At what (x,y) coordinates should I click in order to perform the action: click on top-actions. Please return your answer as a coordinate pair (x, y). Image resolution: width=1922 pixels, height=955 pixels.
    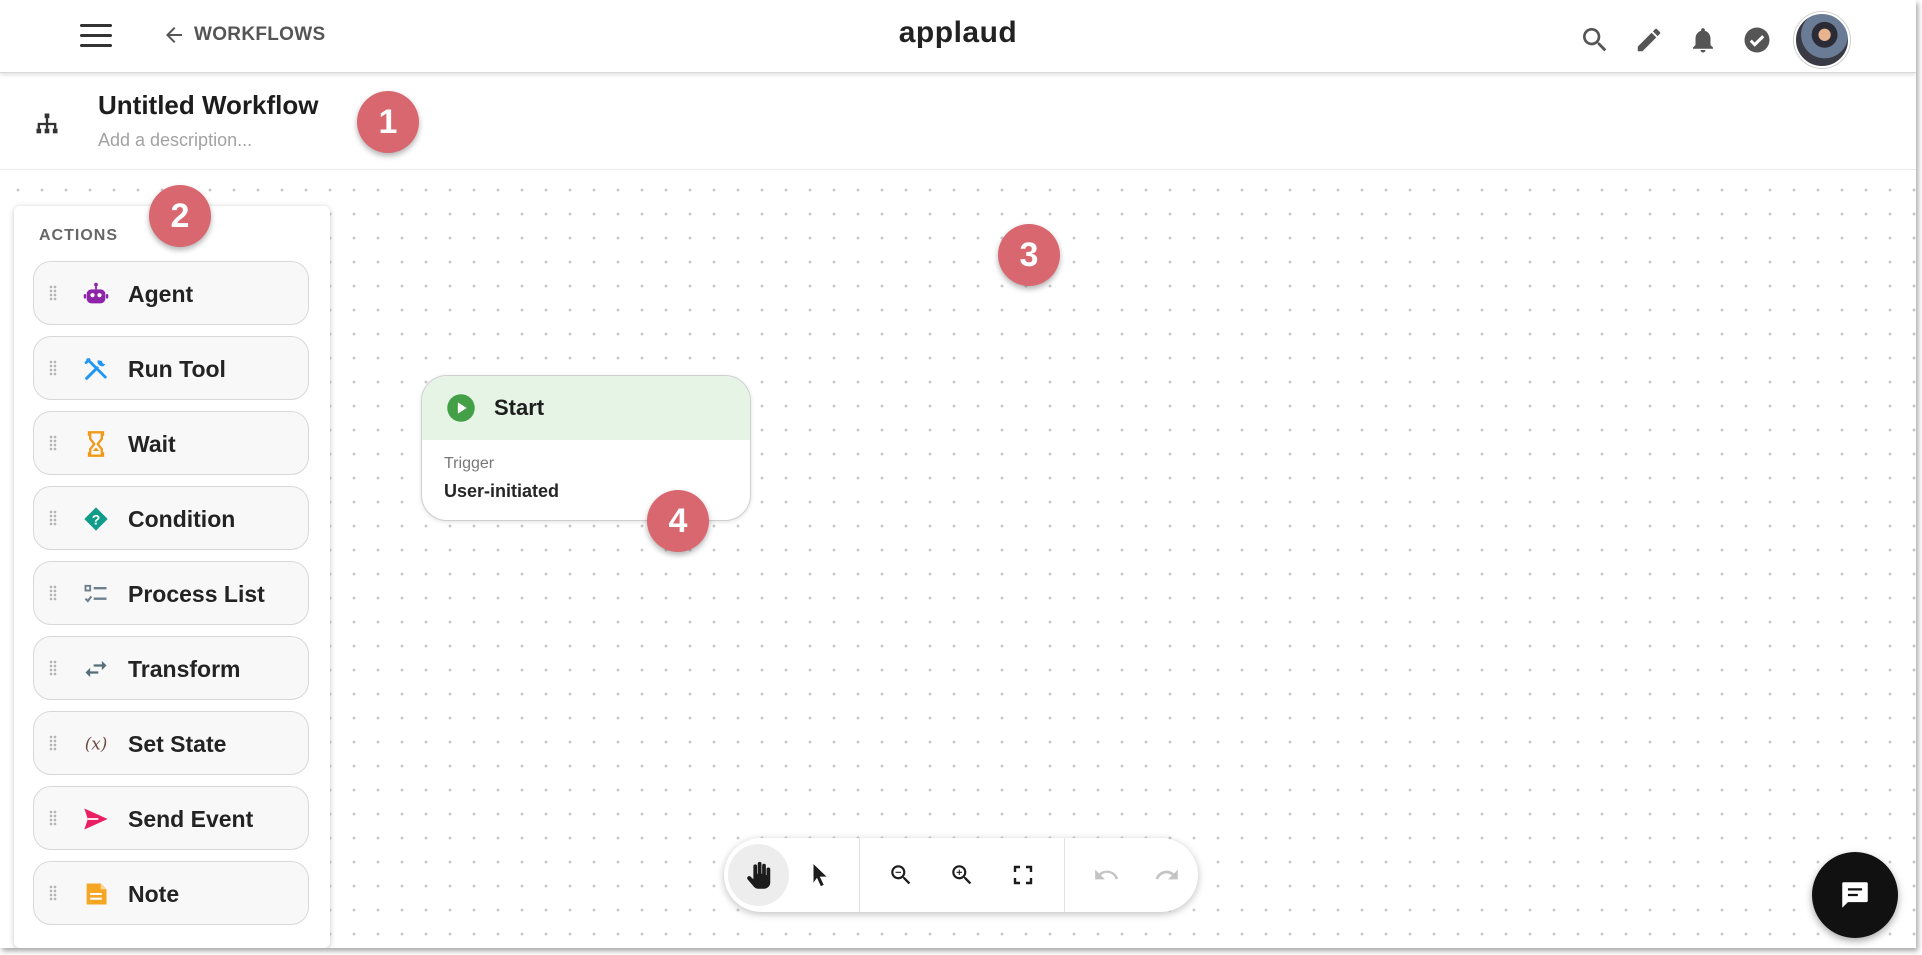
    Looking at the image, I should click on (1714, 40).